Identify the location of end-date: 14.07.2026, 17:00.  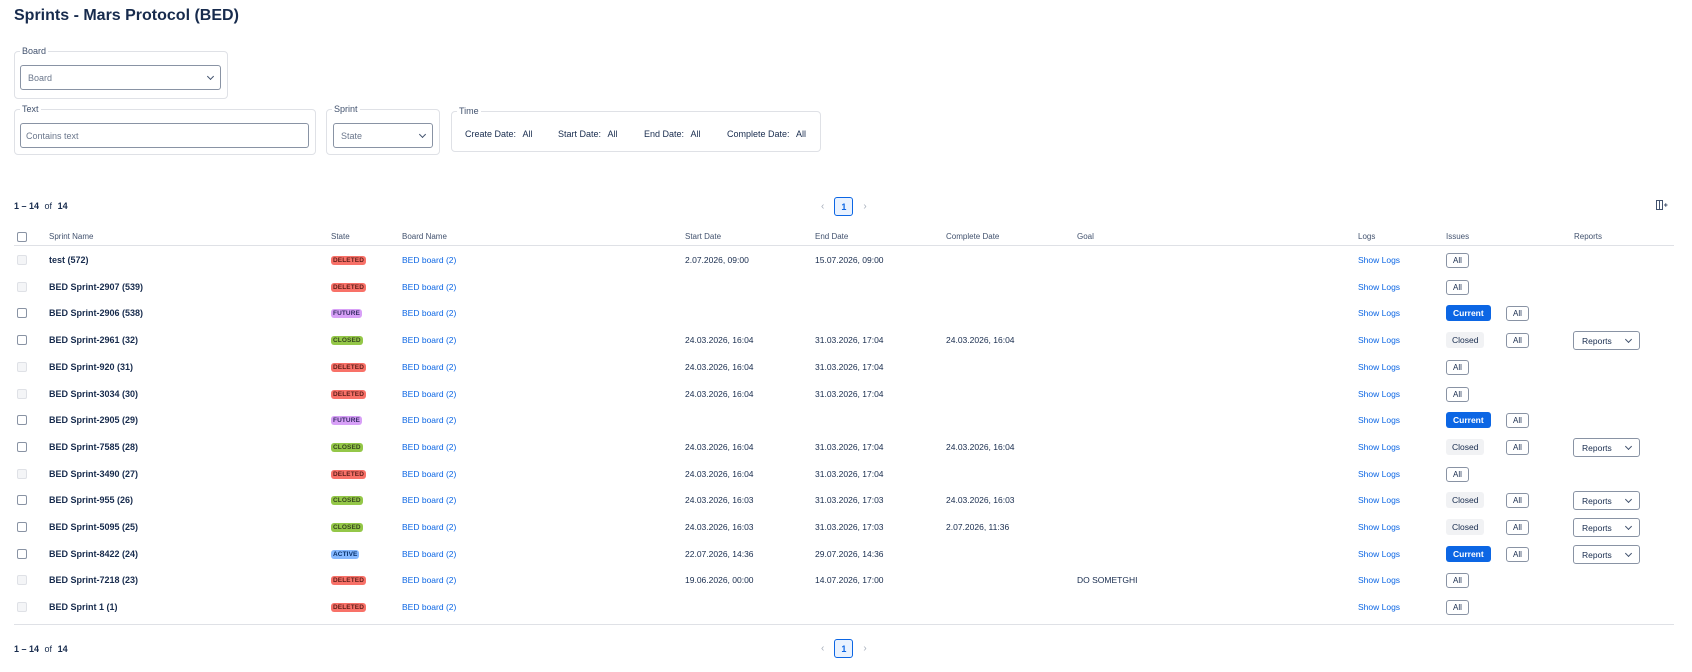
(849, 580).